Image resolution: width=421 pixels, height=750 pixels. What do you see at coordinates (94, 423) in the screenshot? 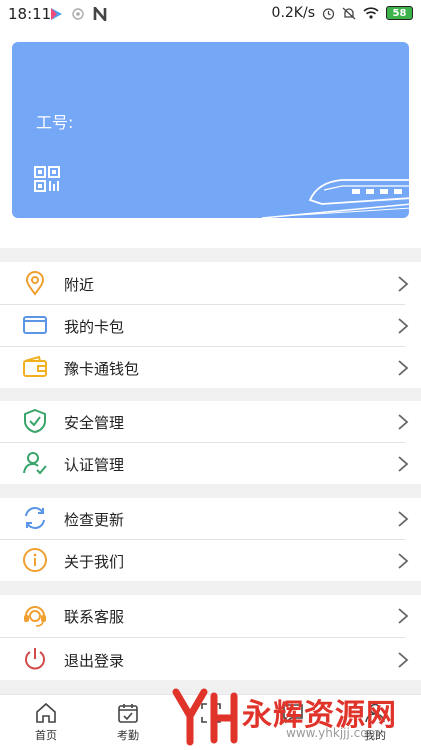
I see `menu-label: 安全管理` at bounding box center [94, 423].